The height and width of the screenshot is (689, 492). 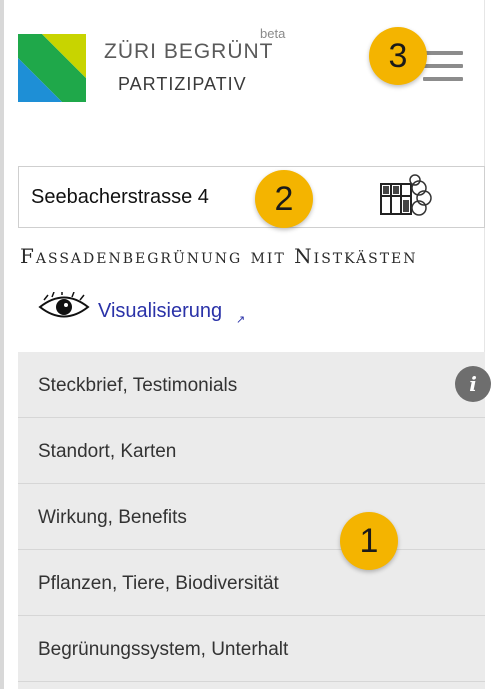 I want to click on accordion-item-begruenungssystem: Begrünungssystem, Unterhalt, so click(x=251, y=649).